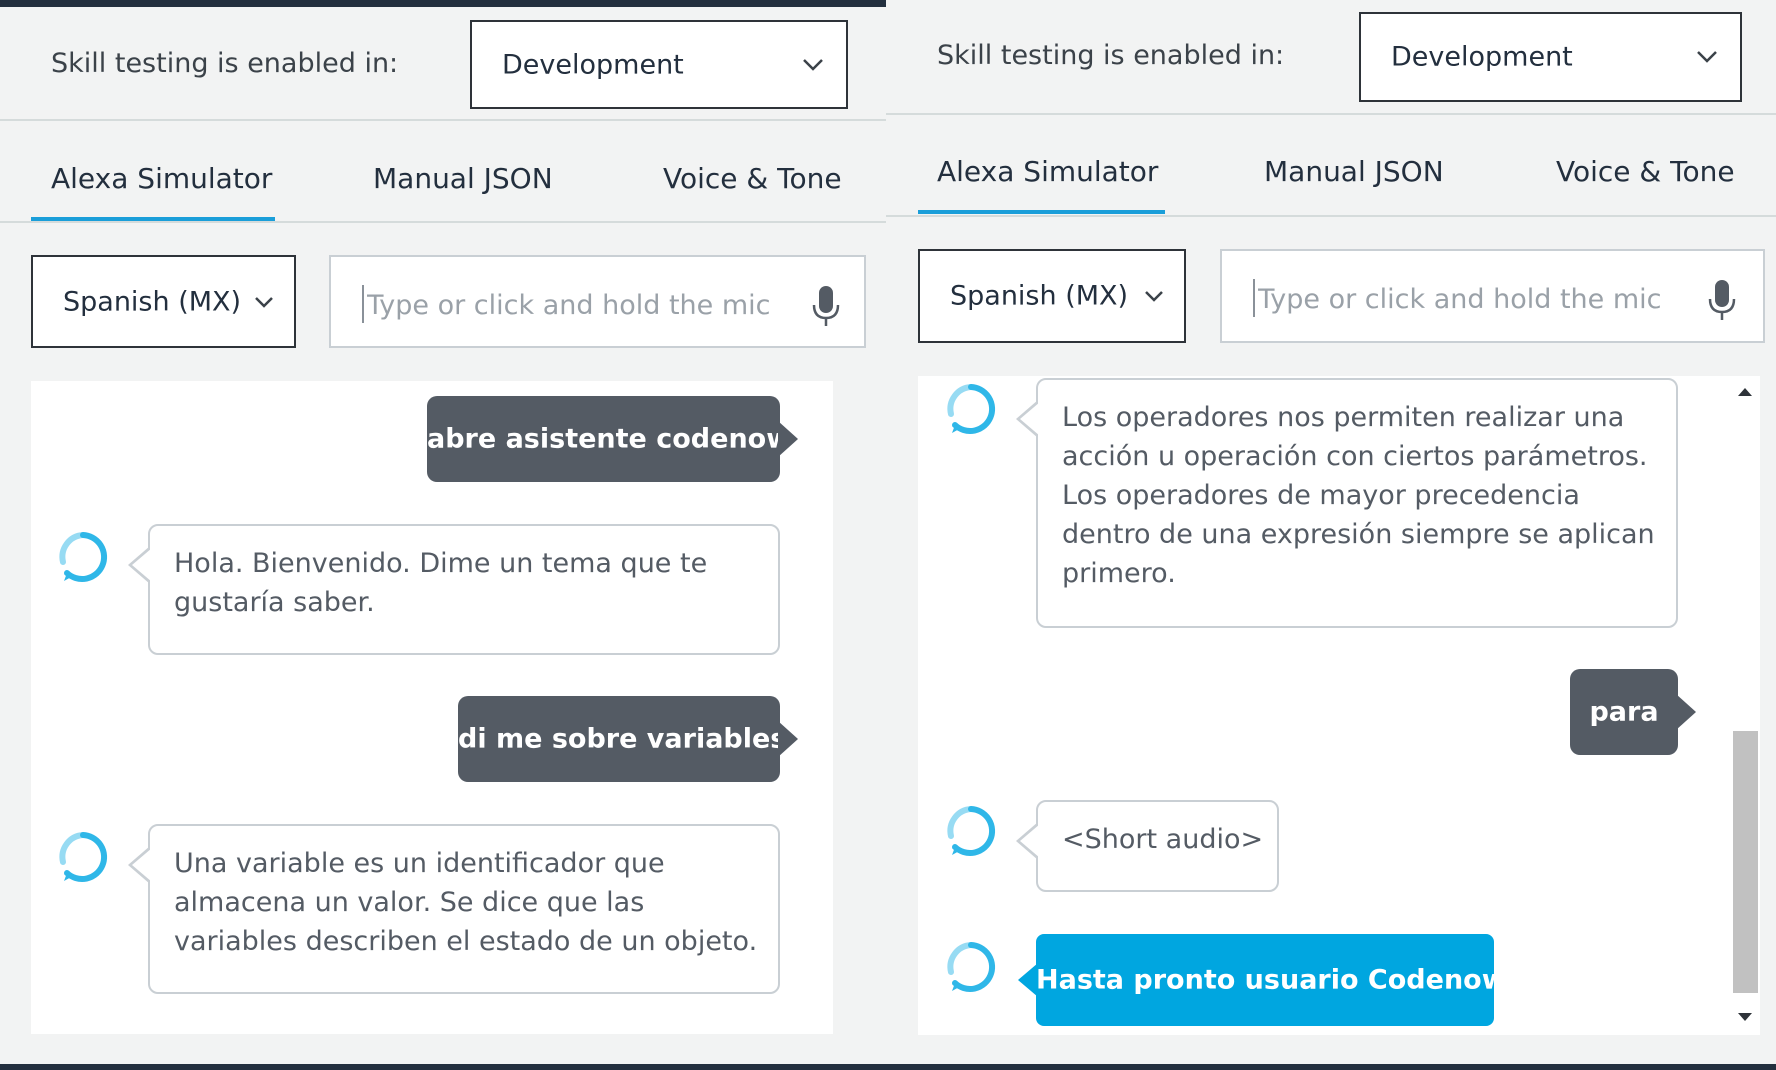 This screenshot has height=1070, width=1776. What do you see at coordinates (1271, 980) in the screenshot?
I see `alexa-final-response-text: Hasta pronto usuario Codenow` at bounding box center [1271, 980].